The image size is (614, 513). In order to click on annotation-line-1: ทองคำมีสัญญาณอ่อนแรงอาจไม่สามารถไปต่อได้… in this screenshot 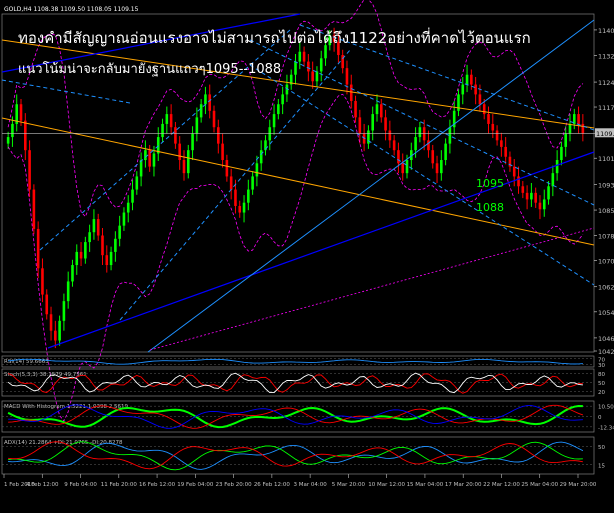, I will do `click(274, 37)`.